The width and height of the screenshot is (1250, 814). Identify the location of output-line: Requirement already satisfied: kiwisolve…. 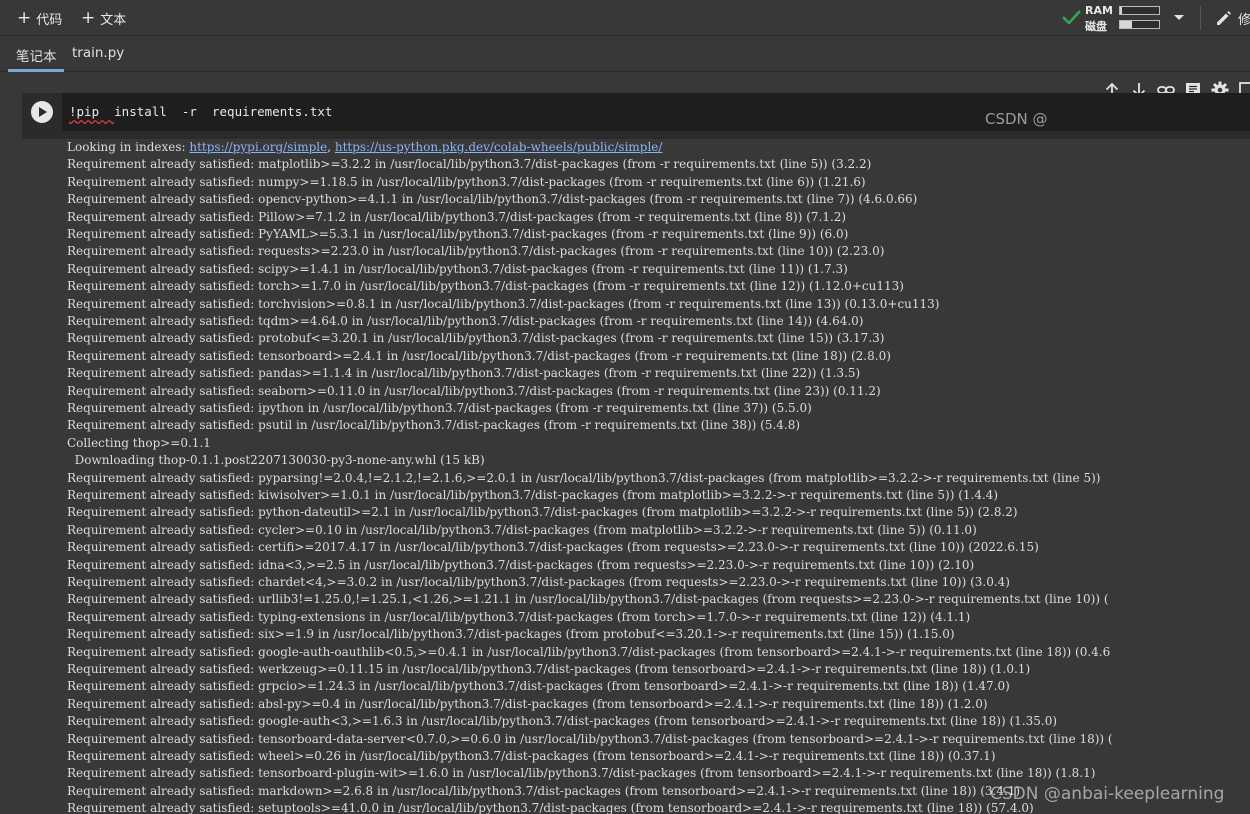
(533, 495).